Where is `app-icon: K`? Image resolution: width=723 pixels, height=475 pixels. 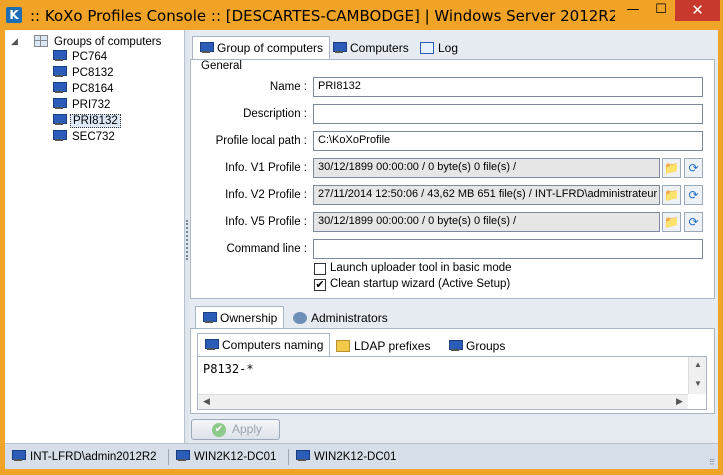
app-icon: K is located at coordinates (14, 15).